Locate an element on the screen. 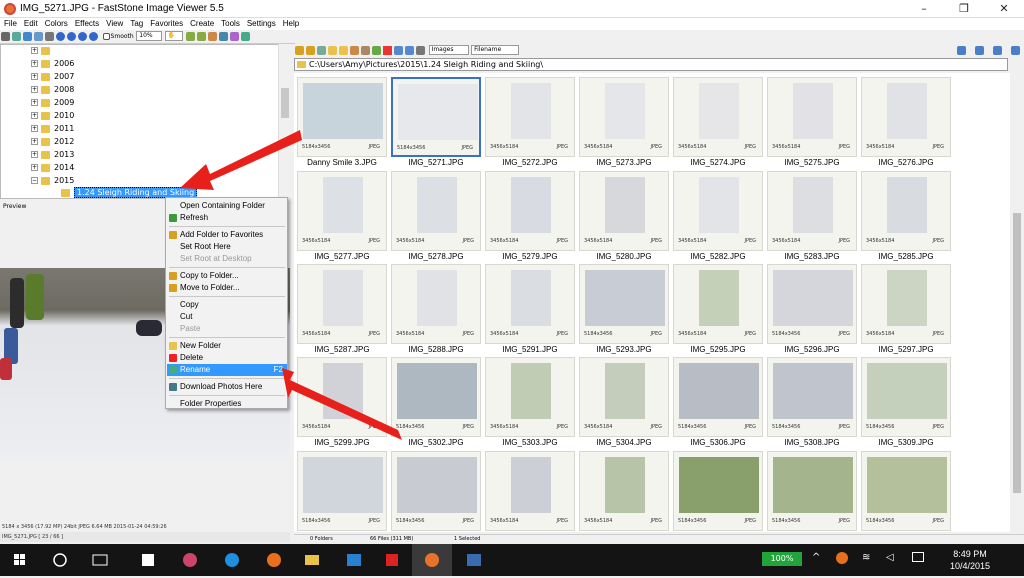 The image size is (1024, 578). clock-date: 10/4/2015 is located at coordinates (969, 566).